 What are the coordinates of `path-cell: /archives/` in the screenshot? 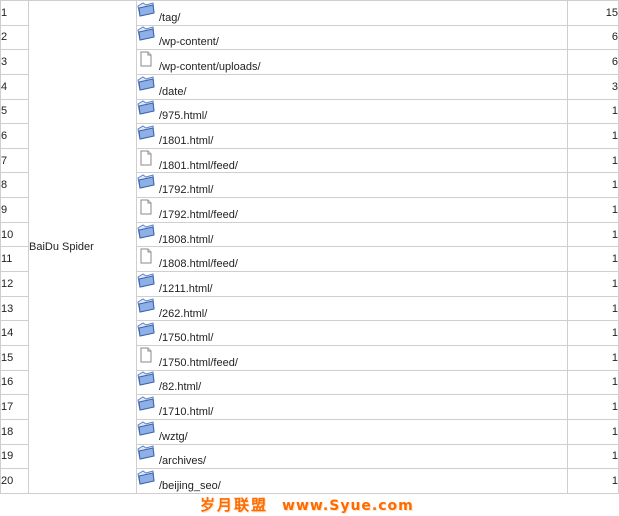 It's located at (352, 456).